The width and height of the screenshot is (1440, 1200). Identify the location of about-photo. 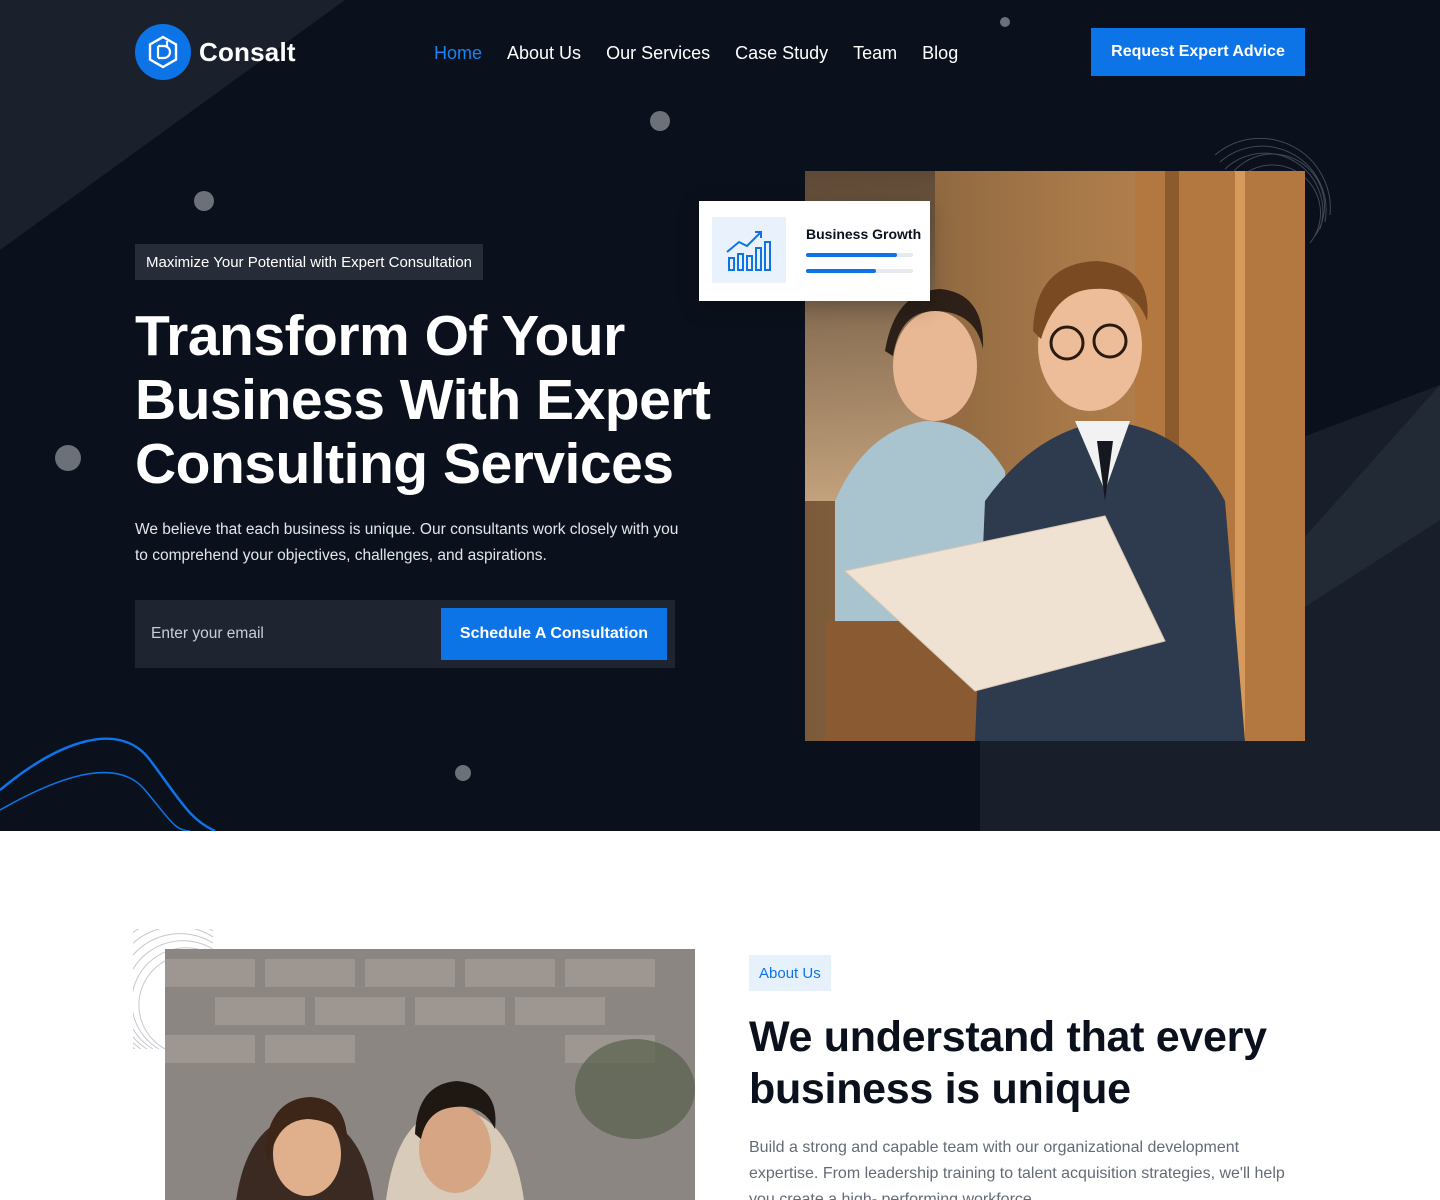
(430, 1074).